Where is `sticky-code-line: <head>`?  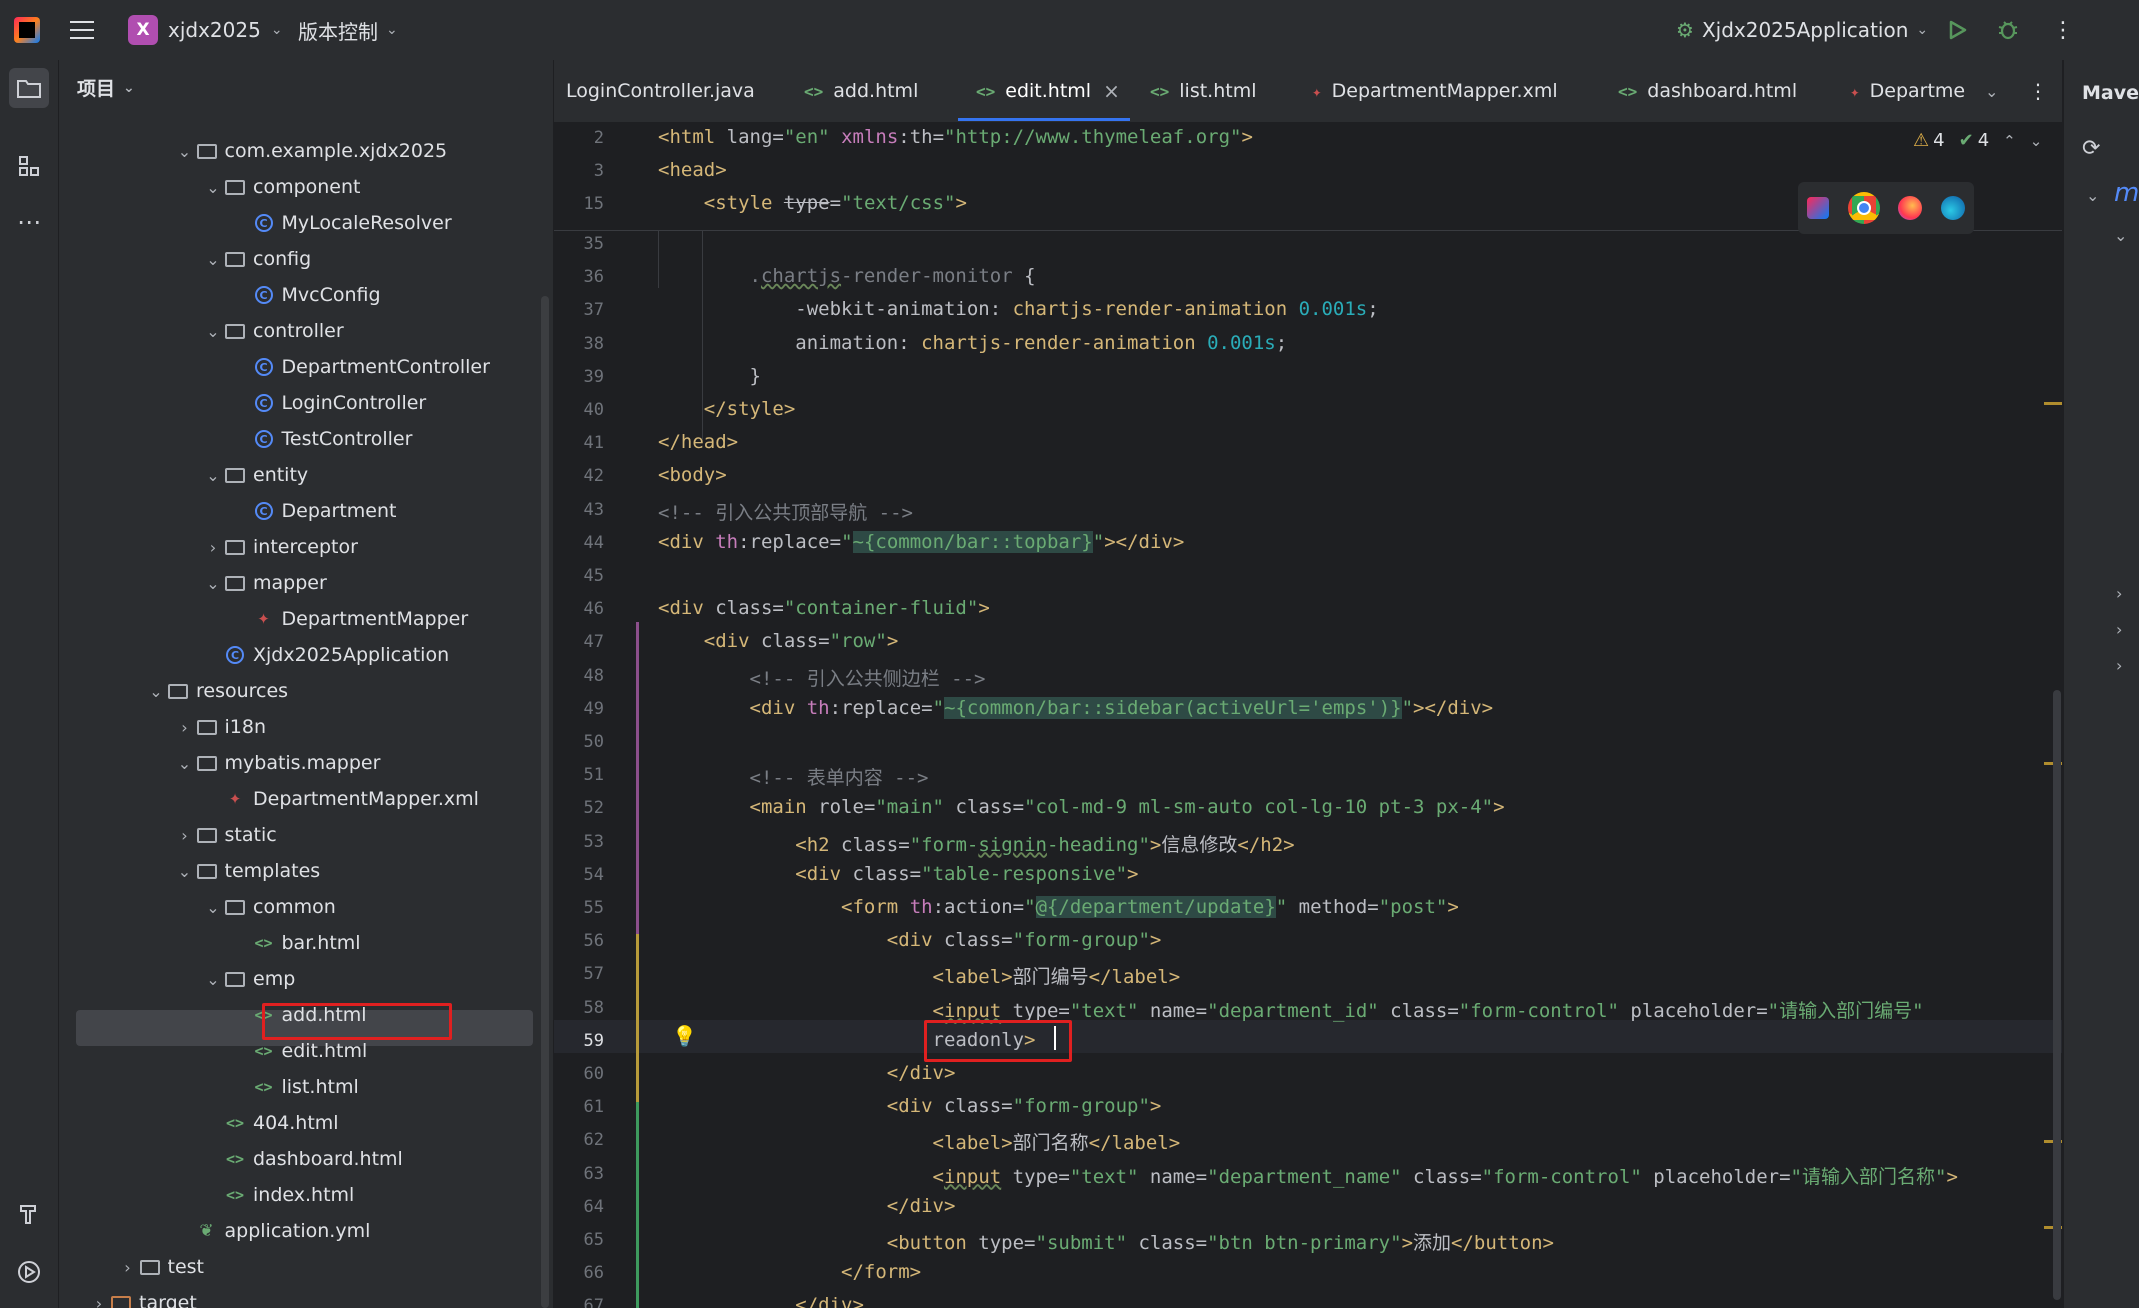 sticky-code-line: <head> is located at coordinates (692, 170).